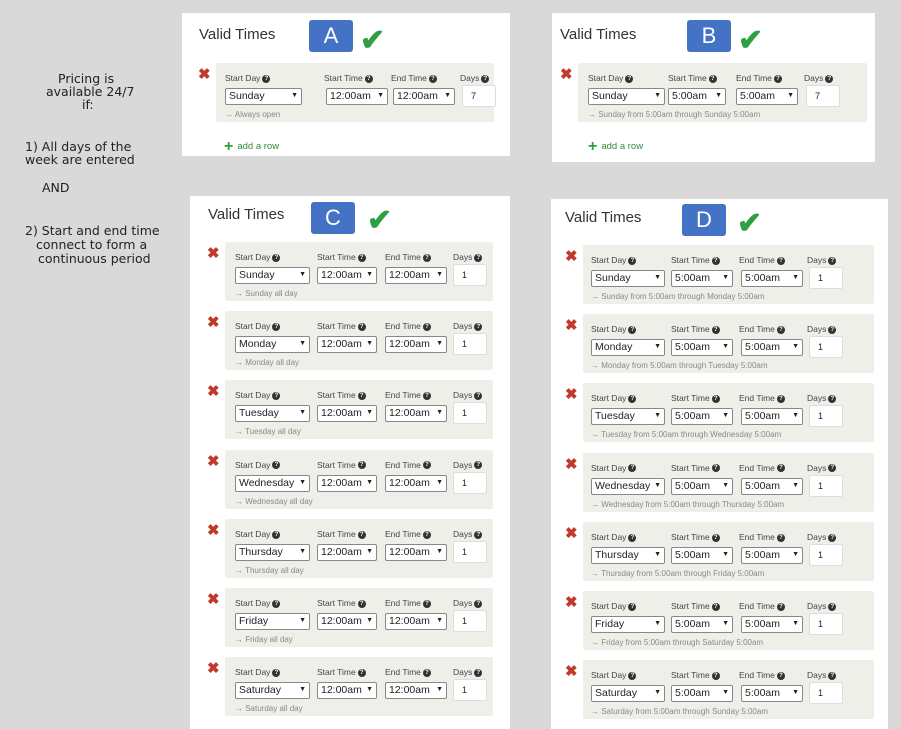 This screenshot has height=729, width=901. I want to click on start-day-select: Monday ▼, so click(628, 348).